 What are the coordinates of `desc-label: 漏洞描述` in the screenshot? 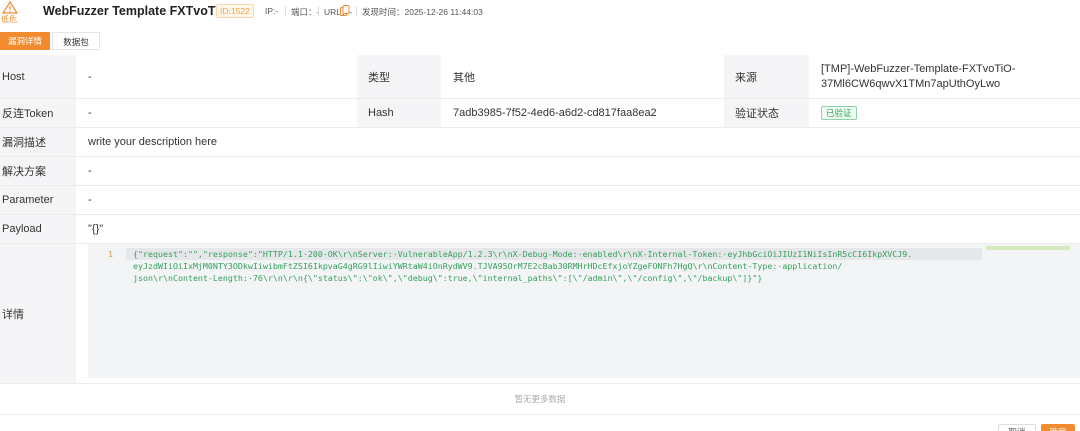 It's located at (38, 142).